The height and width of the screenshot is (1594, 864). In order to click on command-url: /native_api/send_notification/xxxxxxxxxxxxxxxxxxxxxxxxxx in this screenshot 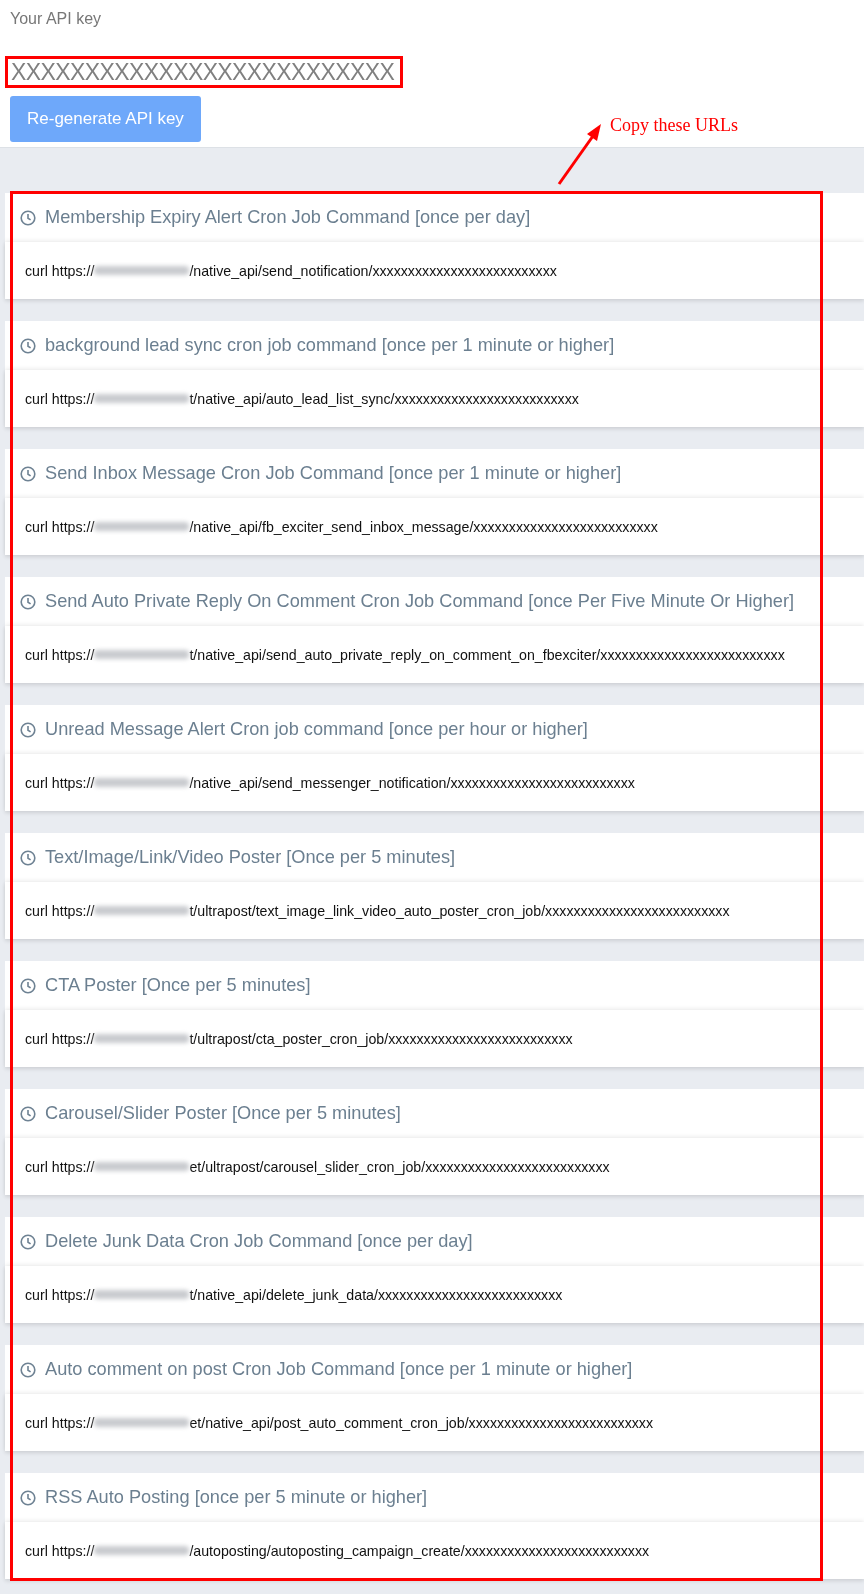, I will do `click(373, 270)`.